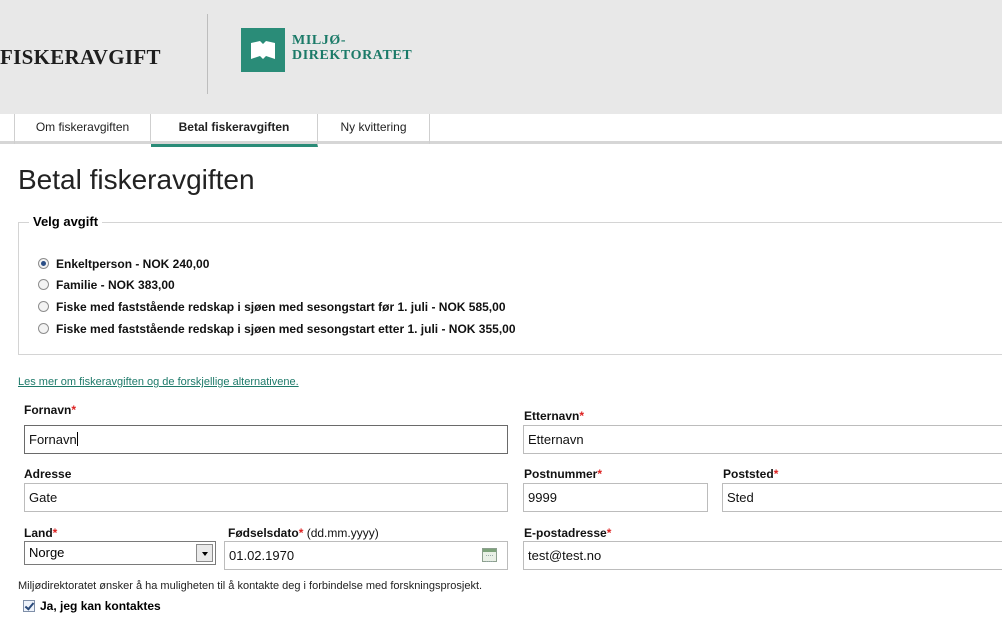 The height and width of the screenshot is (619, 1002). What do you see at coordinates (82, 129) in the screenshot?
I see `tab-om-fiskeravgiften: Om fiskeravgiften` at bounding box center [82, 129].